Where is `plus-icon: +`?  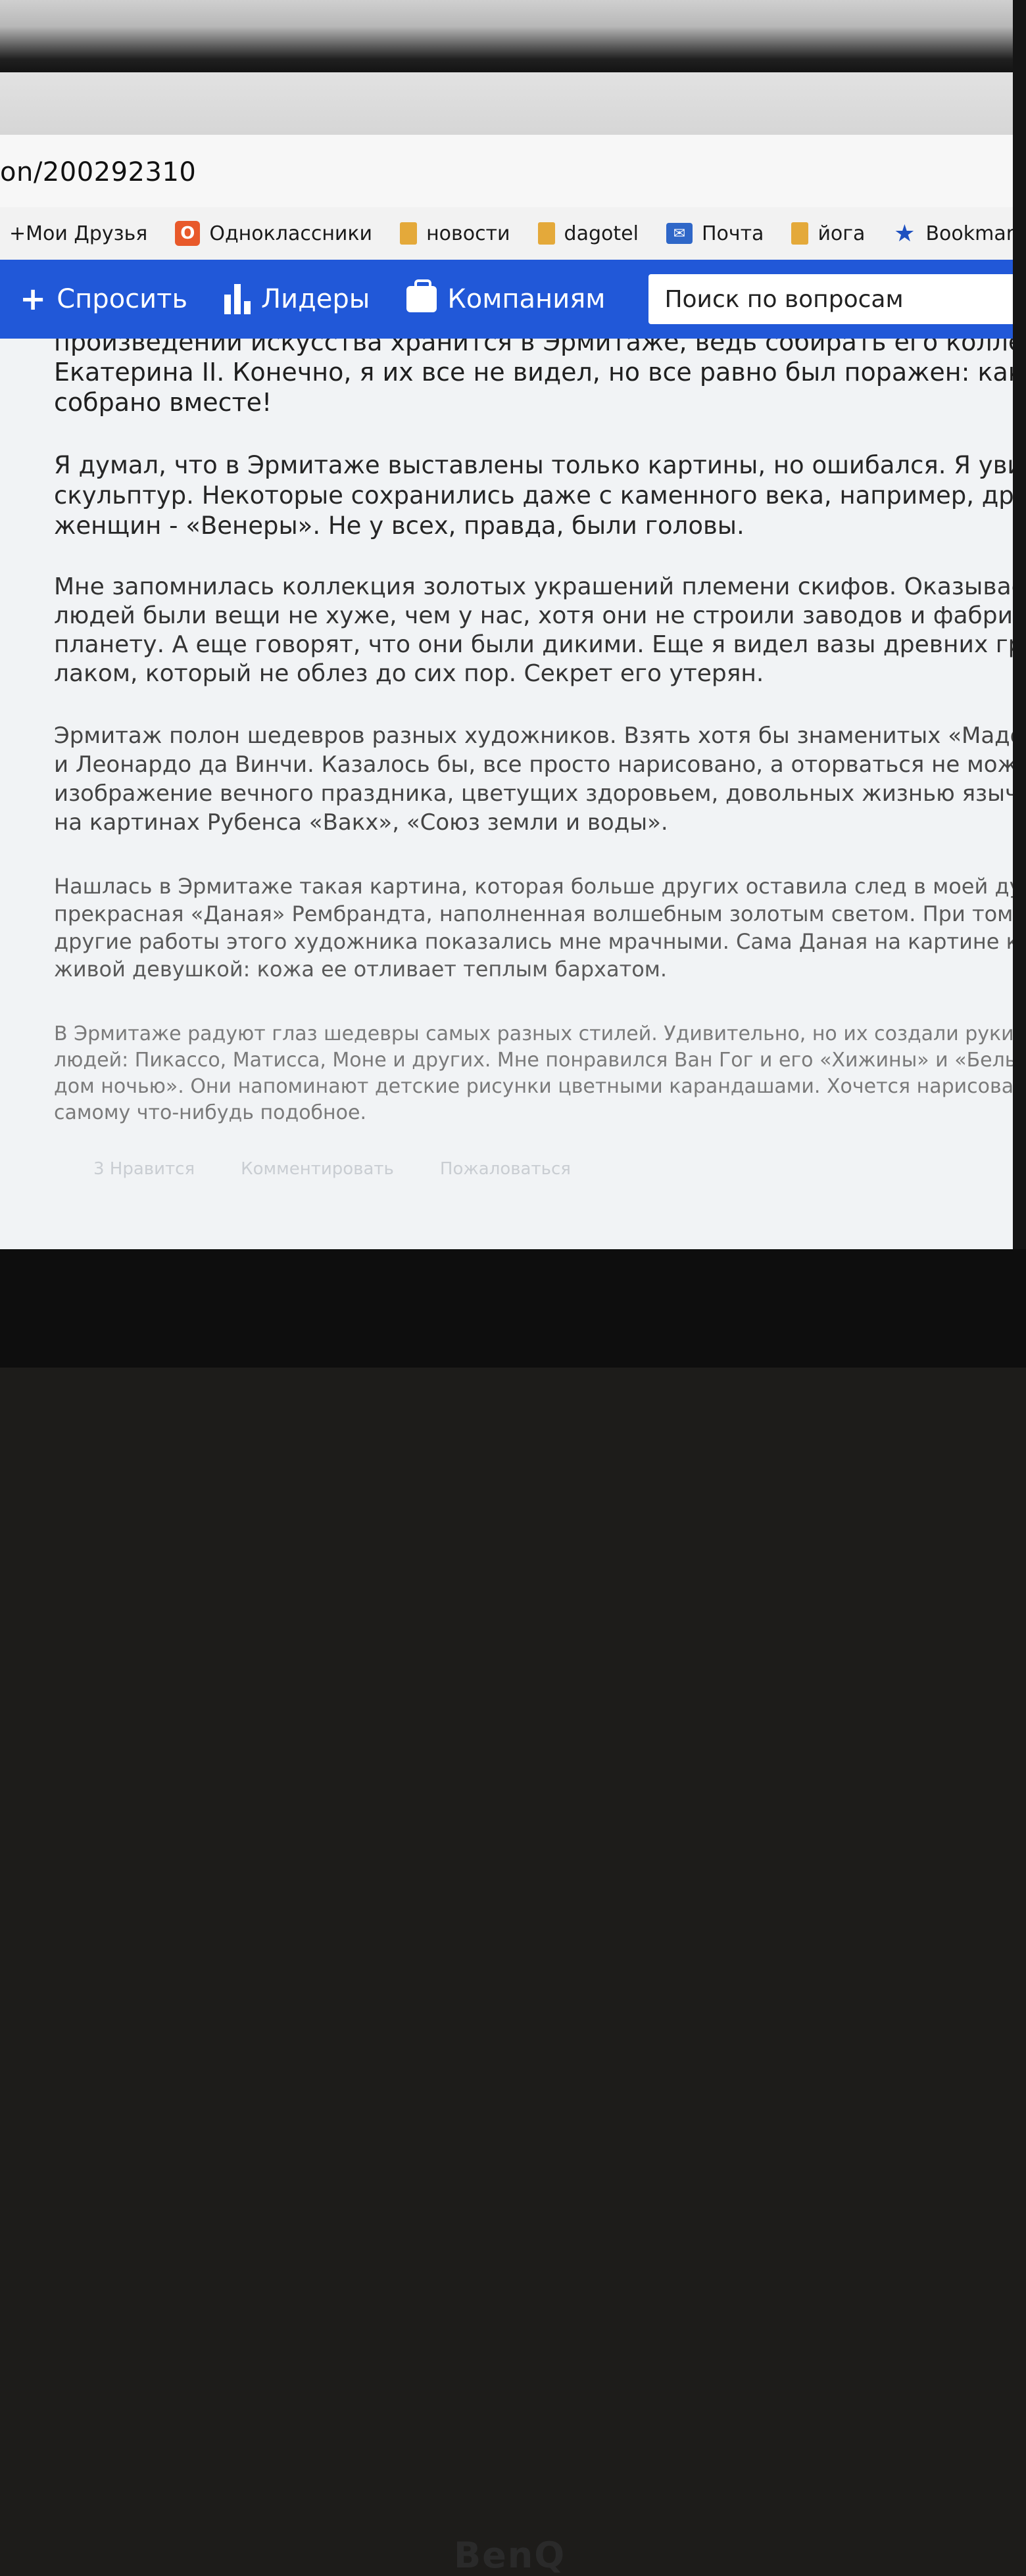 plus-icon: + is located at coordinates (33, 300).